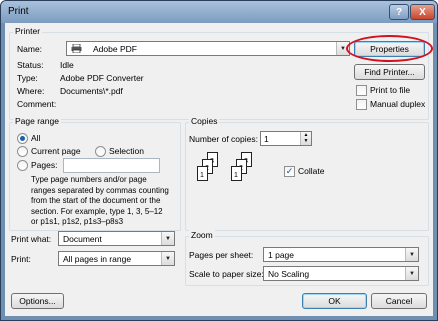  Describe the element at coordinates (389, 48) in the screenshot. I see `annotation-circle` at that location.